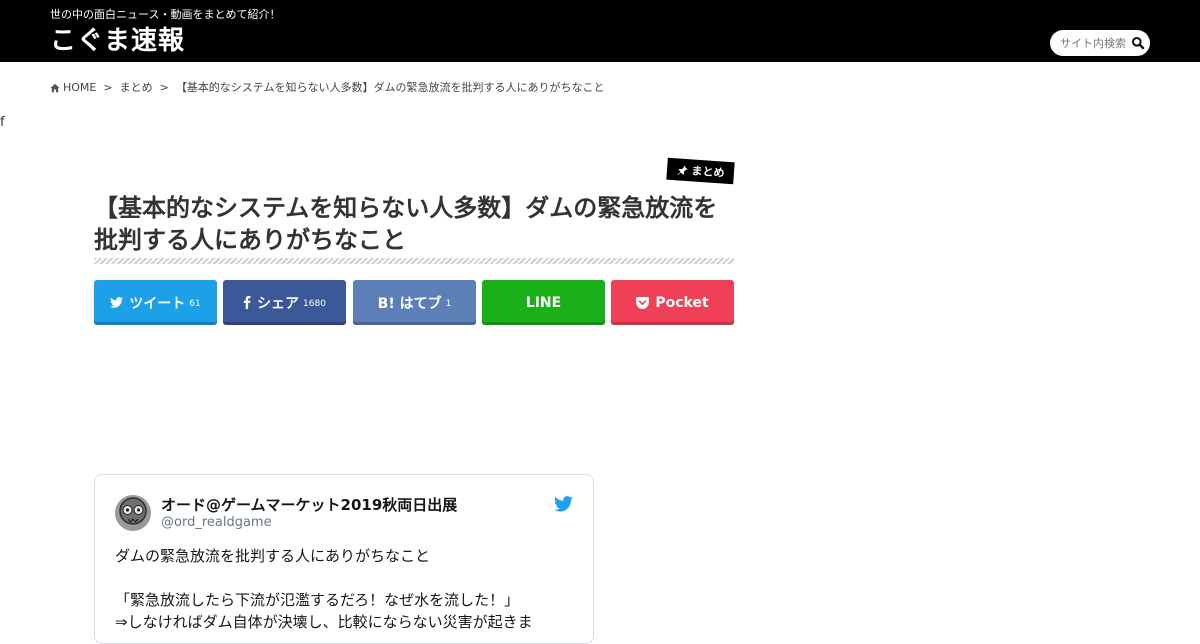 The width and height of the screenshot is (1200, 644). I want to click on hatena-bookmark-count: 1, so click(448, 304).